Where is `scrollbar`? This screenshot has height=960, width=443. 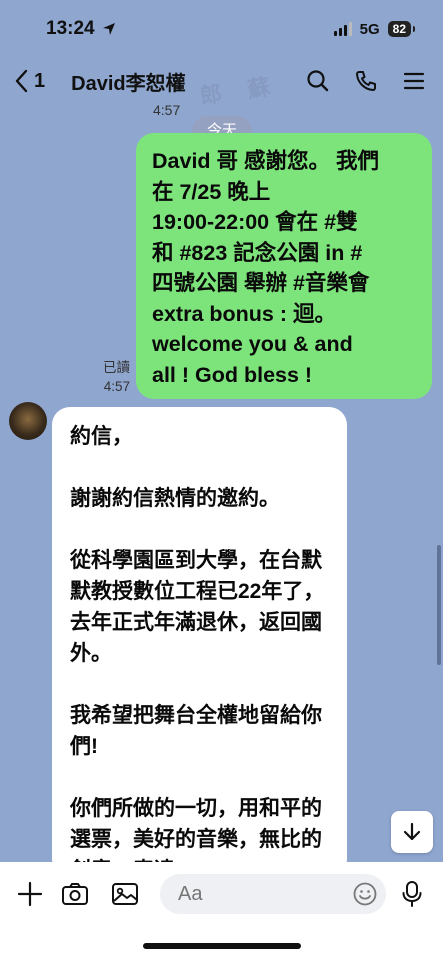 scrollbar is located at coordinates (439, 605).